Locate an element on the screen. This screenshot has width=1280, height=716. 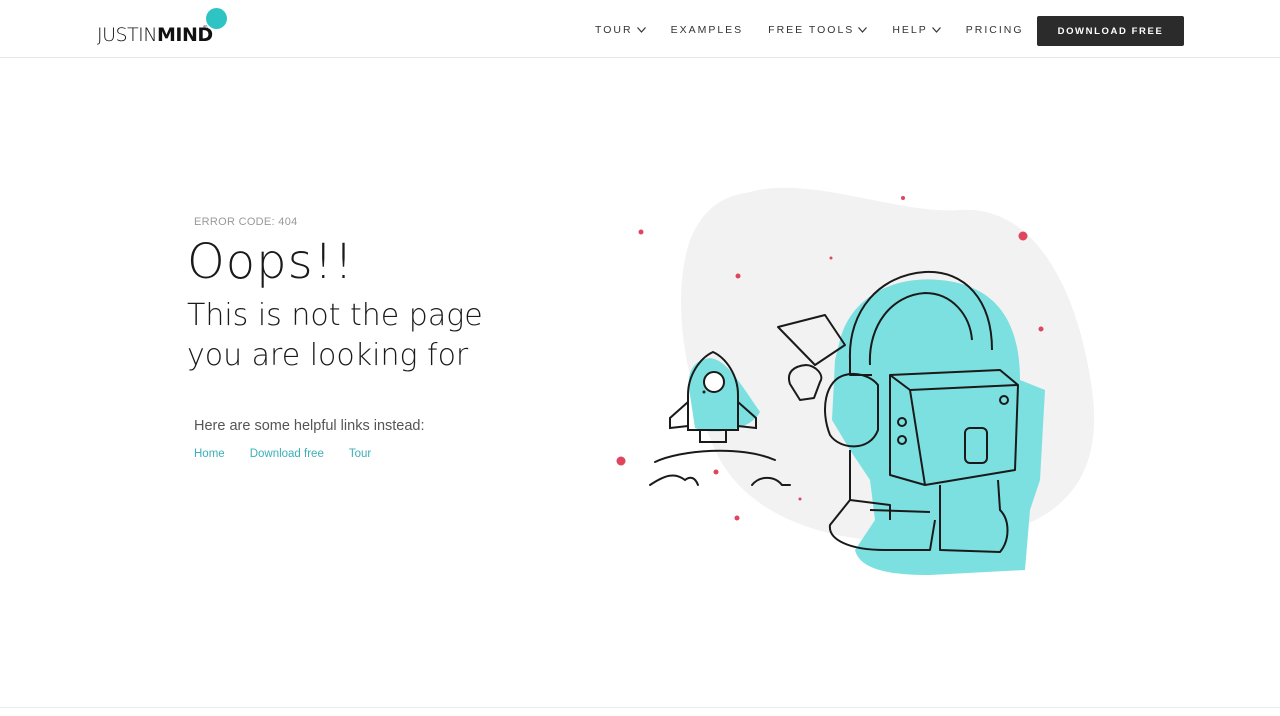
nav-item-label: PRICING is located at coordinates (994, 30).